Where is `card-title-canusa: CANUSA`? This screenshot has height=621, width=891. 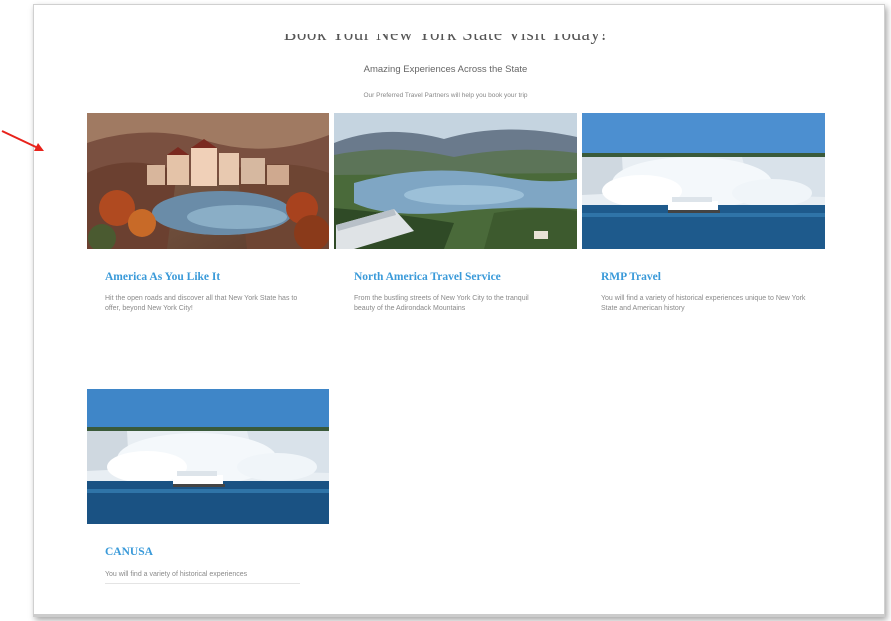 card-title-canusa: CANUSA is located at coordinates (129, 552).